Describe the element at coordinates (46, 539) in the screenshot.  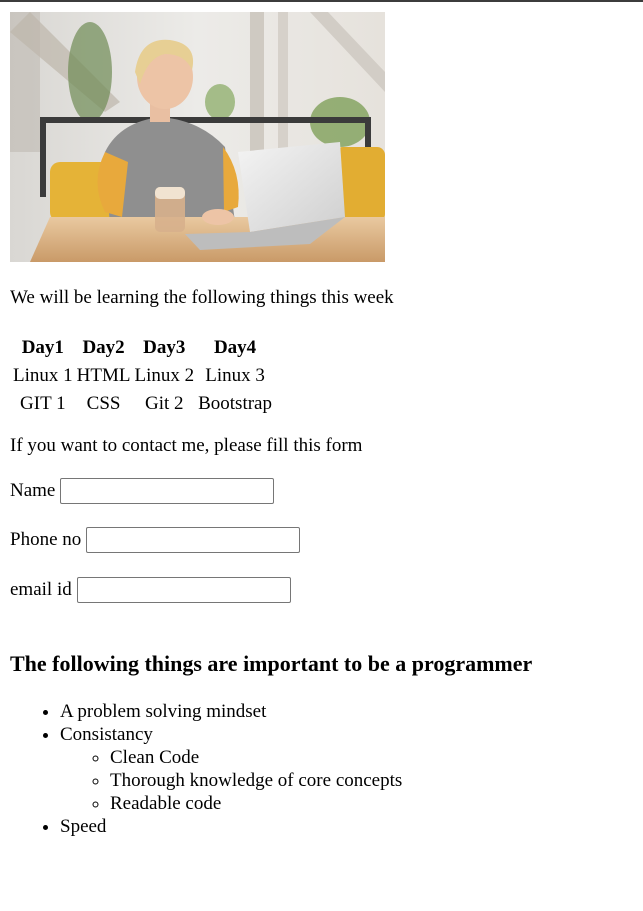
I see `phone-label: Phone no` at that location.